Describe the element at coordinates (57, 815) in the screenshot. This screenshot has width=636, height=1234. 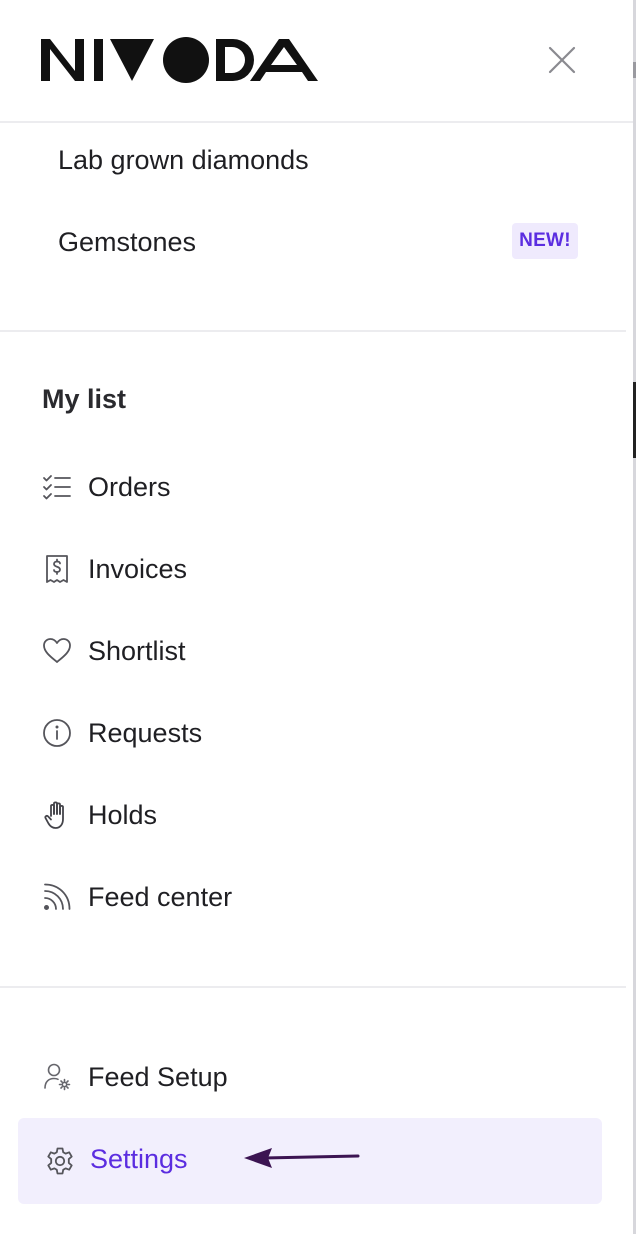
I see `hand-icon` at that location.